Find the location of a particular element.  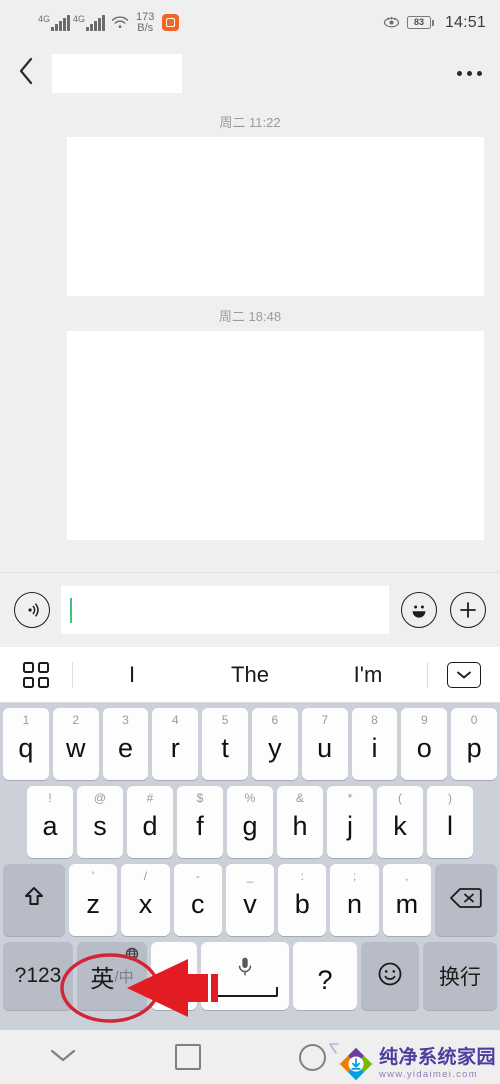

key-label: p is located at coordinates (474, 748).